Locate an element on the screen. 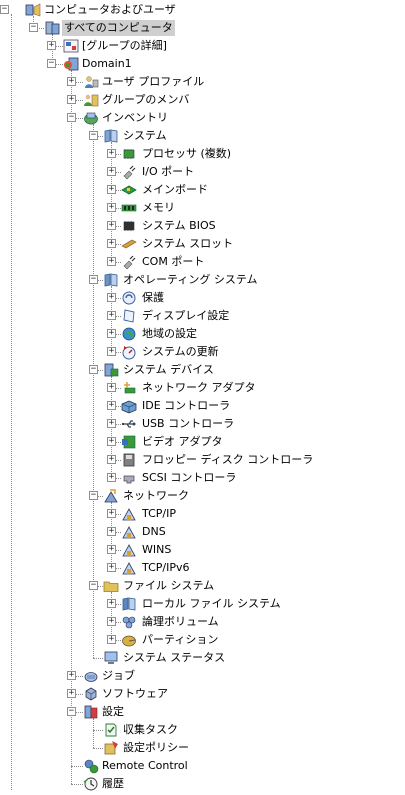  tree-node: + ネットワーク アダプタ is located at coordinates (202, 388).